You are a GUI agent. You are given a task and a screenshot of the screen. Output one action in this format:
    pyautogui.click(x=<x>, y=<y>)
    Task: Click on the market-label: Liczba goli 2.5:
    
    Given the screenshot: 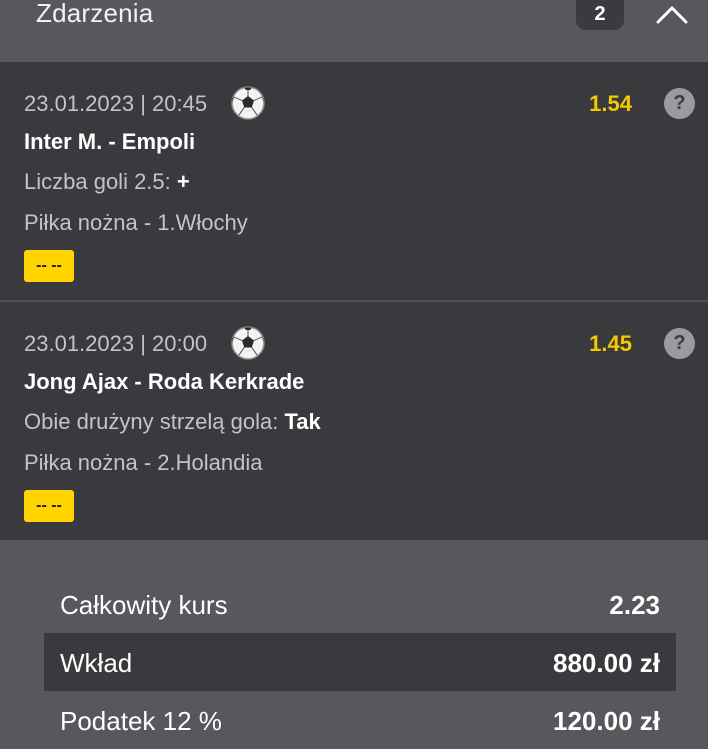 What is the action you would take?
    pyautogui.click(x=97, y=181)
    